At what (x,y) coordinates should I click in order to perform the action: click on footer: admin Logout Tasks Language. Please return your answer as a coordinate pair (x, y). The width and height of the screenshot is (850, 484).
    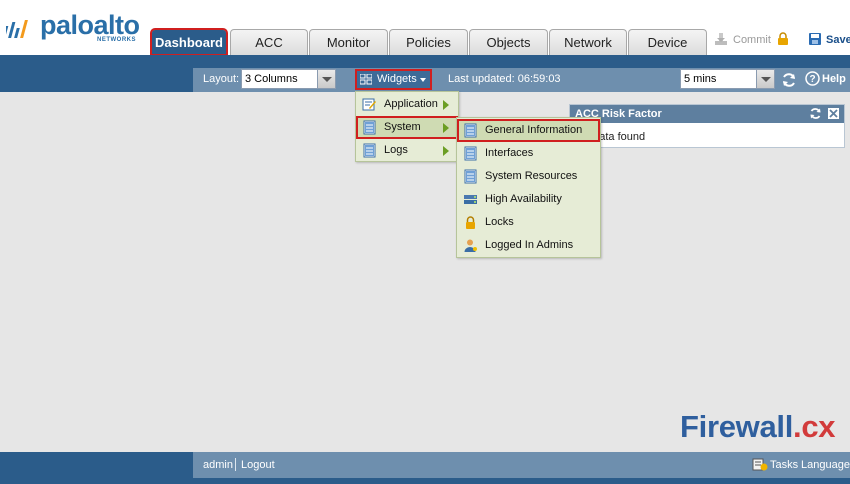
    Looking at the image, I should click on (425, 468).